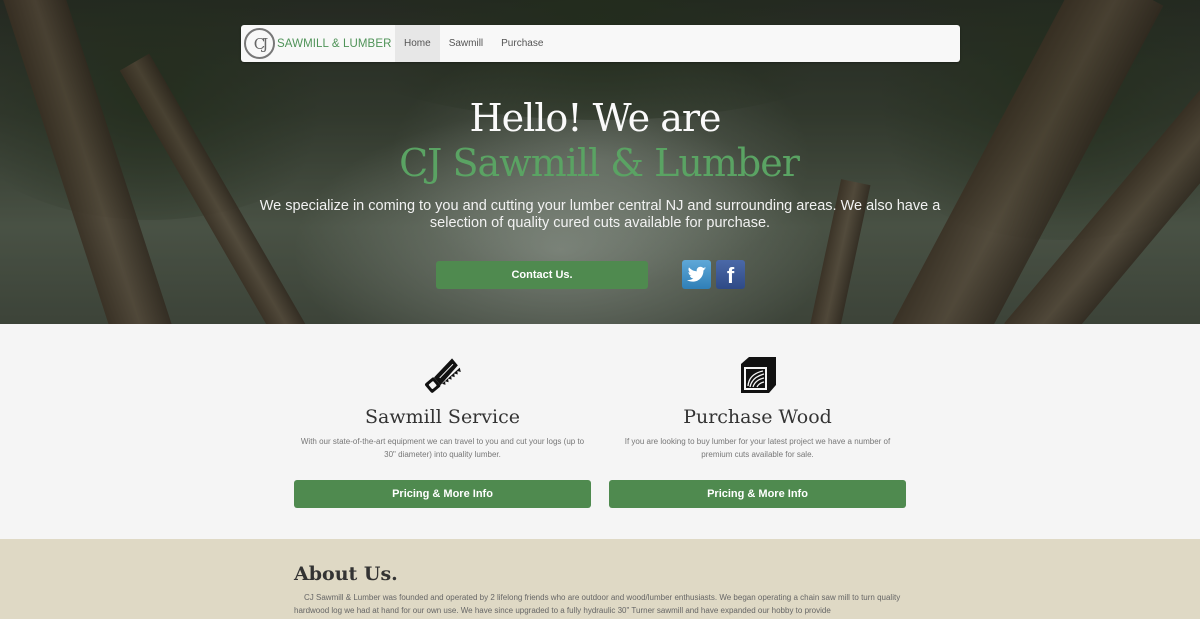  I want to click on contact-button: Contact Us., so click(542, 275).